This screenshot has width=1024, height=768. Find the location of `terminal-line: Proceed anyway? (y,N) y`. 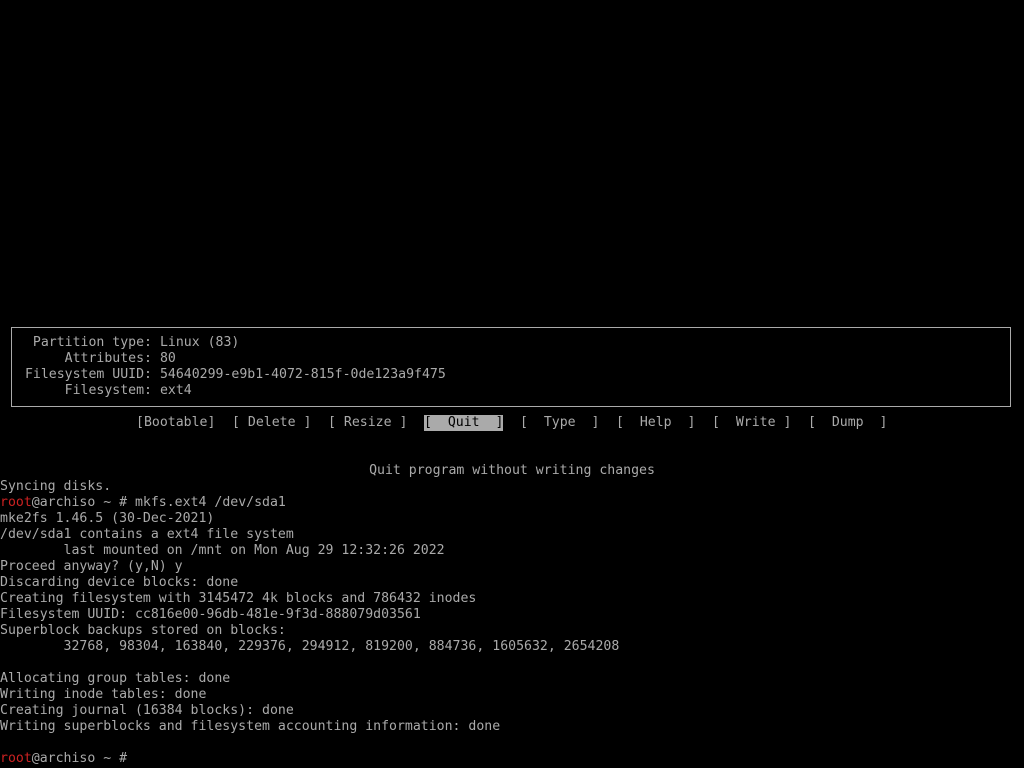

terminal-line: Proceed anyway? (y,N) y is located at coordinates (91, 566).